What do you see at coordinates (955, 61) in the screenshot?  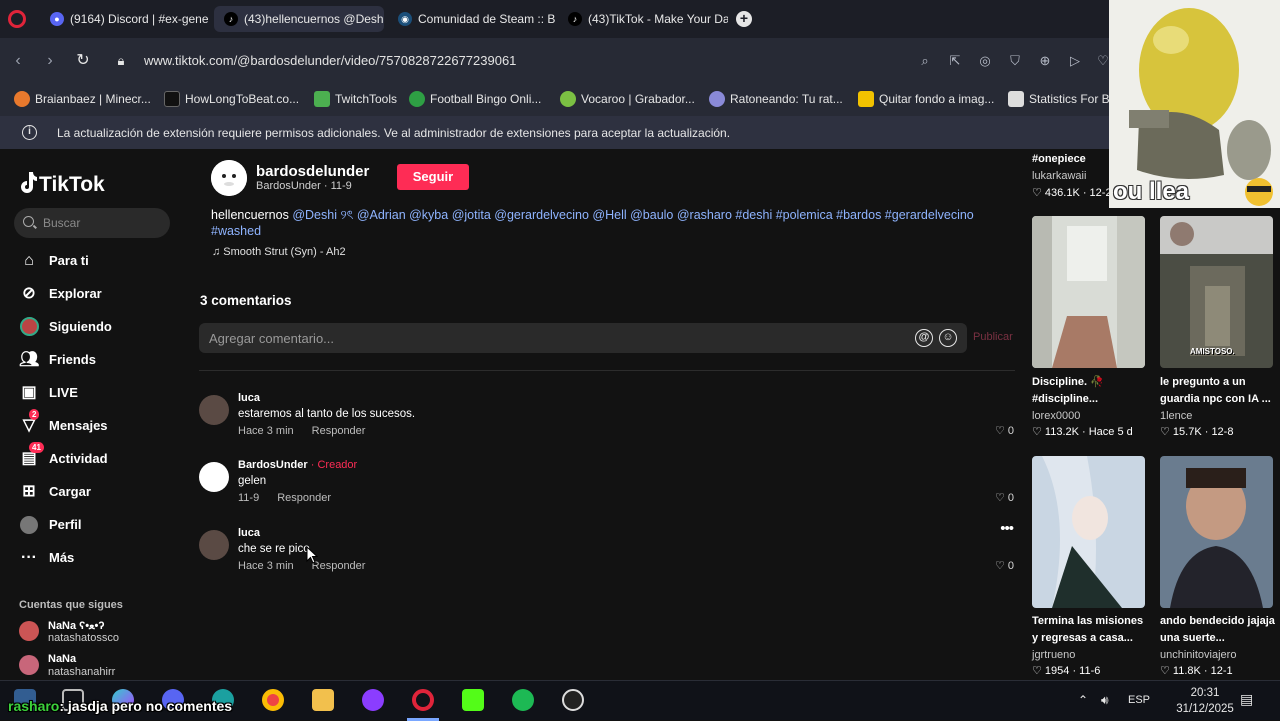 I see `share-icon: ⇱` at bounding box center [955, 61].